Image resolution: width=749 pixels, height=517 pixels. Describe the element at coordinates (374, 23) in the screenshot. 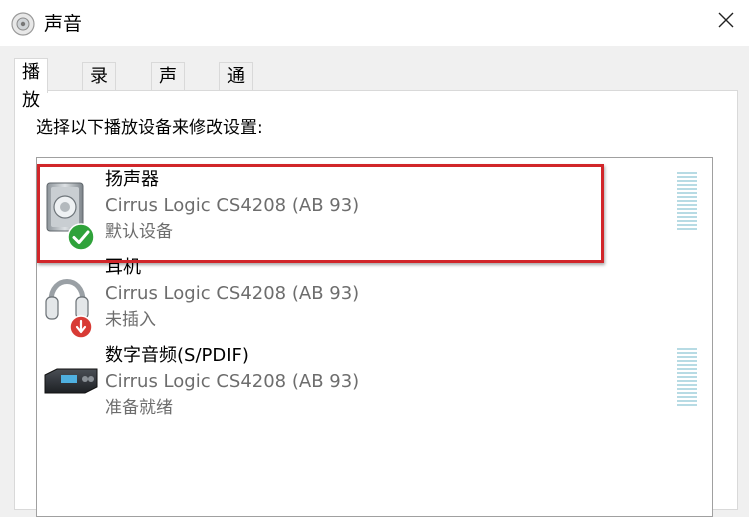

I see `title-bar: 声音` at that location.